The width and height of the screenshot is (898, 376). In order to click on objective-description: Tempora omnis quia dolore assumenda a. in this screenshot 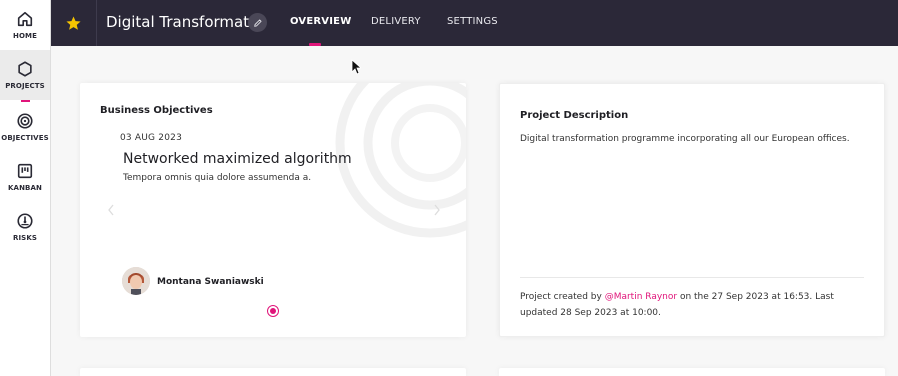, I will do `click(217, 178)`.